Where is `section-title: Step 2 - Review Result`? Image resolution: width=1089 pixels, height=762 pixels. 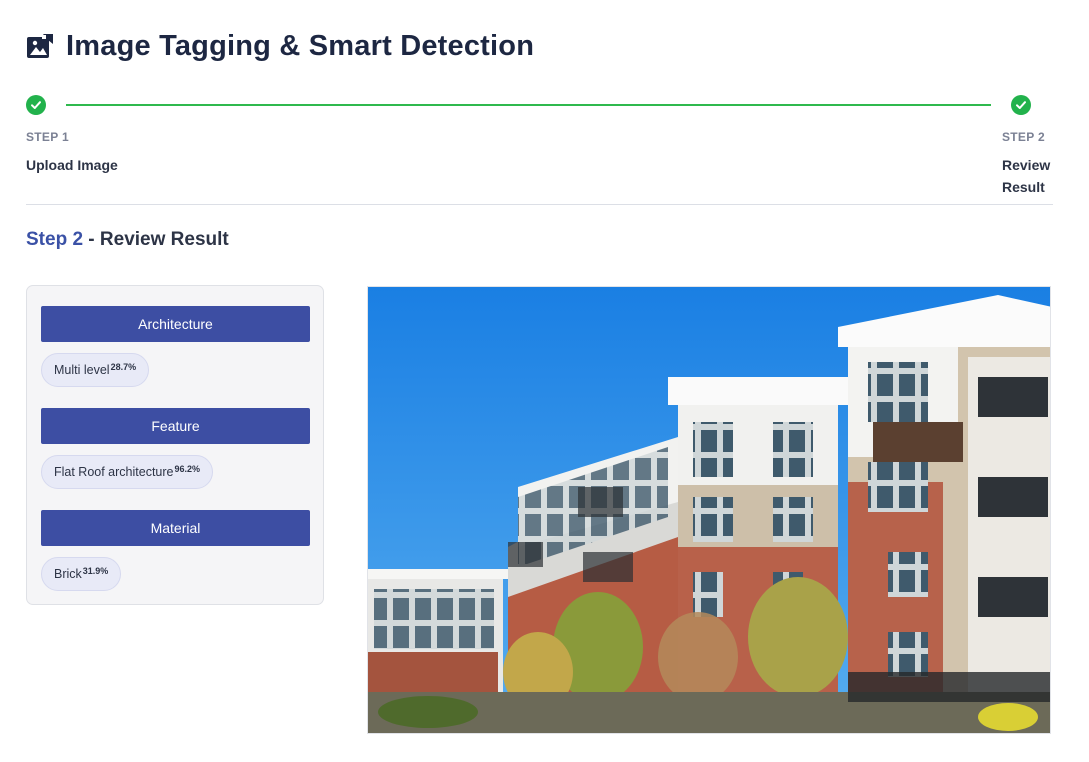
section-title: Step 2 - Review Result is located at coordinates (127, 240).